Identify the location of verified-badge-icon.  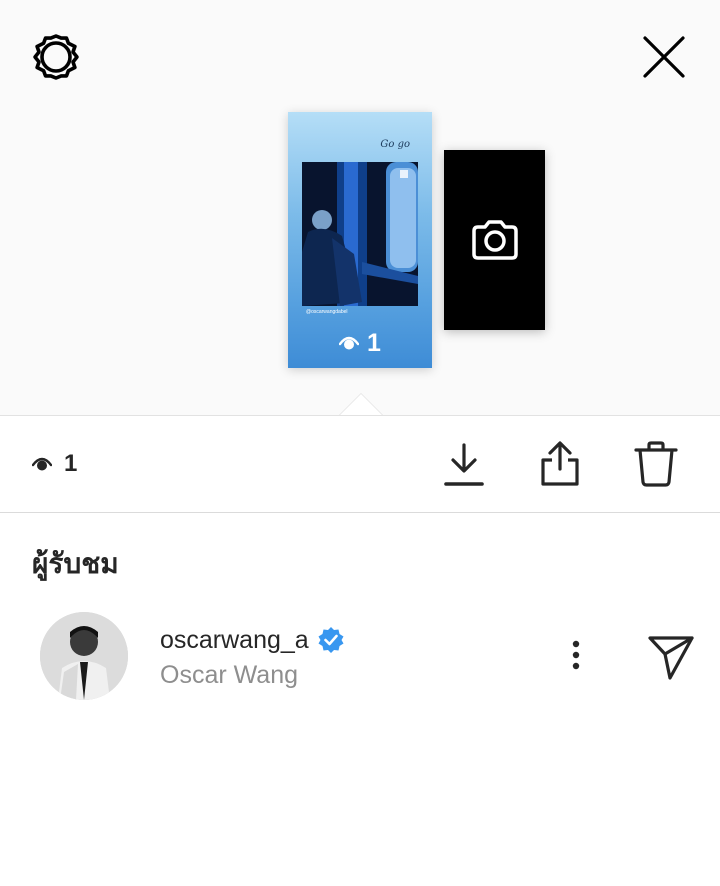
(331, 640).